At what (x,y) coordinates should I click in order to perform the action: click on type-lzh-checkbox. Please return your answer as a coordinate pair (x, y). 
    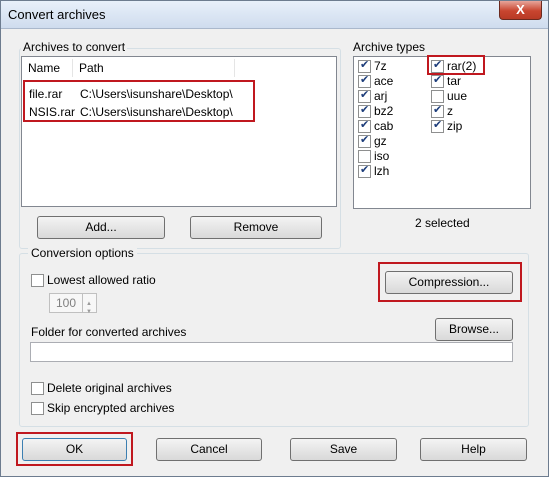
    Looking at the image, I should click on (364, 170).